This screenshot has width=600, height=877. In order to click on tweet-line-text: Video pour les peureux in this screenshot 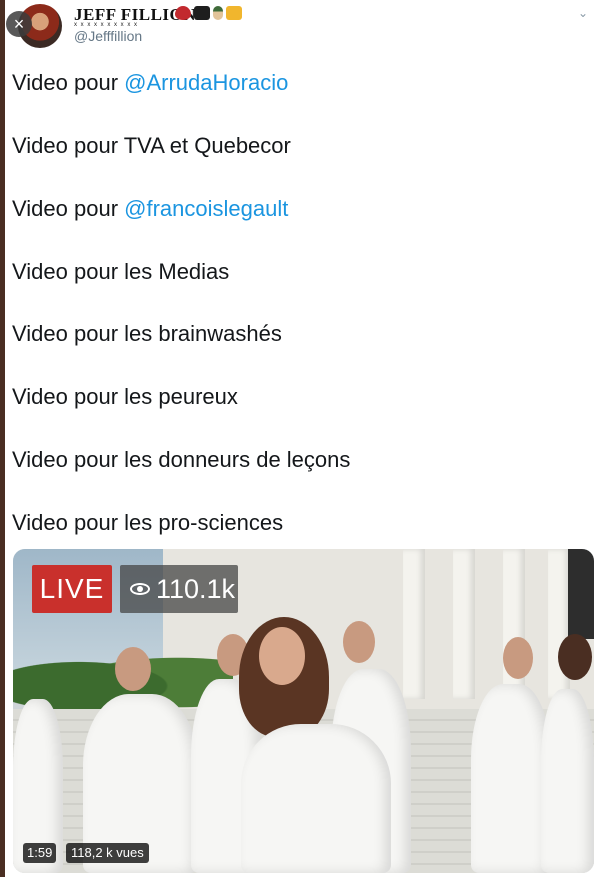, I will do `click(125, 396)`.